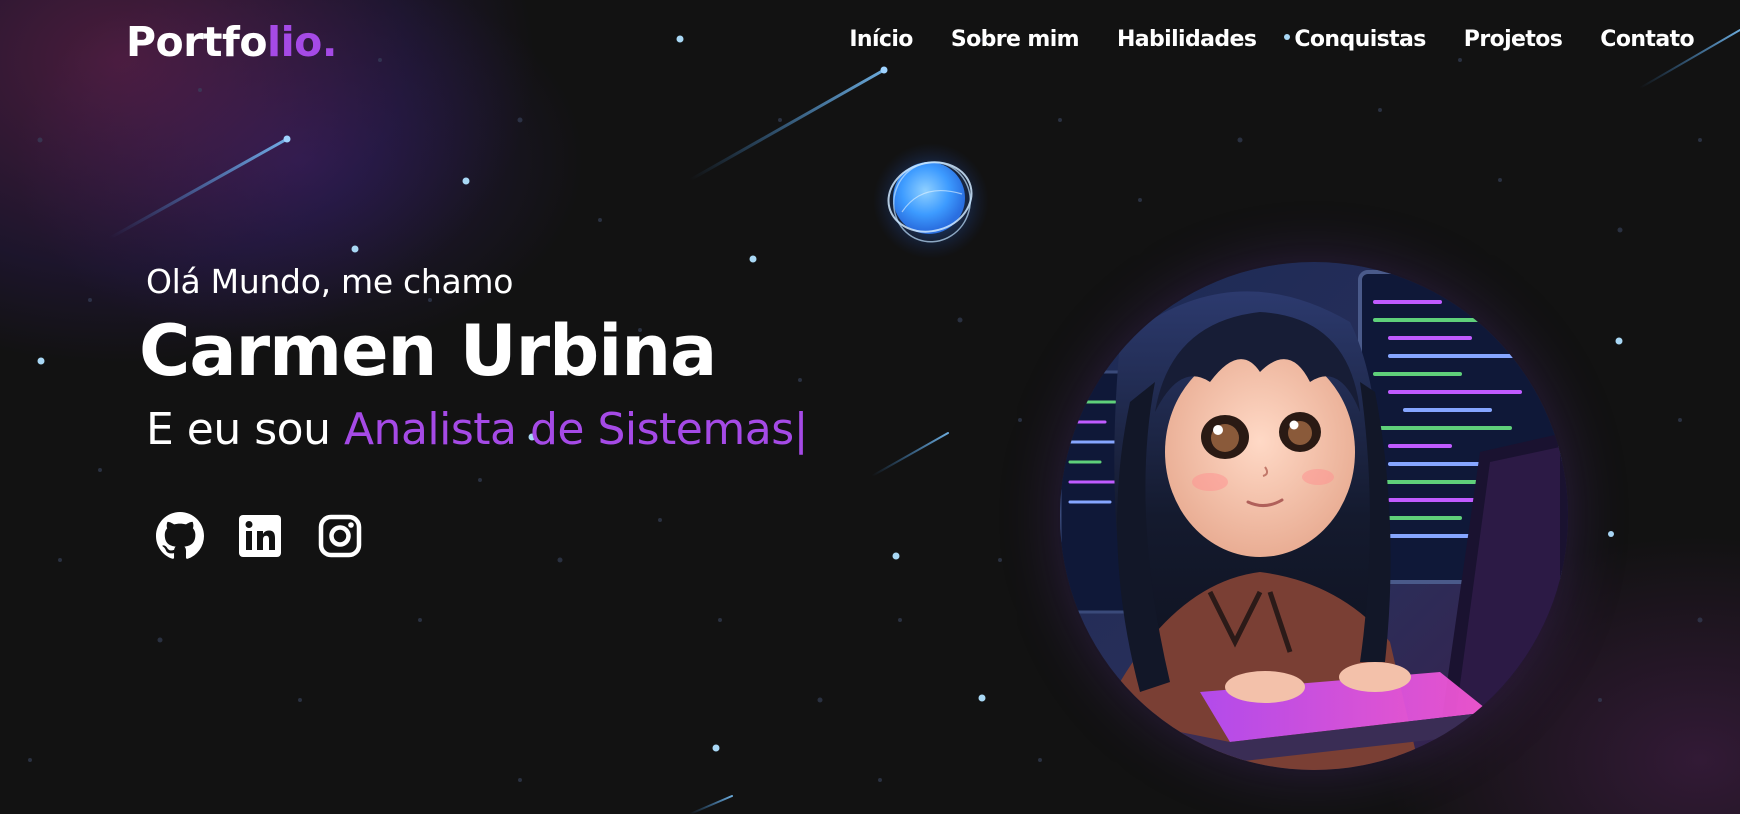  What do you see at coordinates (931, 201) in the screenshot?
I see `glowing-orb-decoration` at bounding box center [931, 201].